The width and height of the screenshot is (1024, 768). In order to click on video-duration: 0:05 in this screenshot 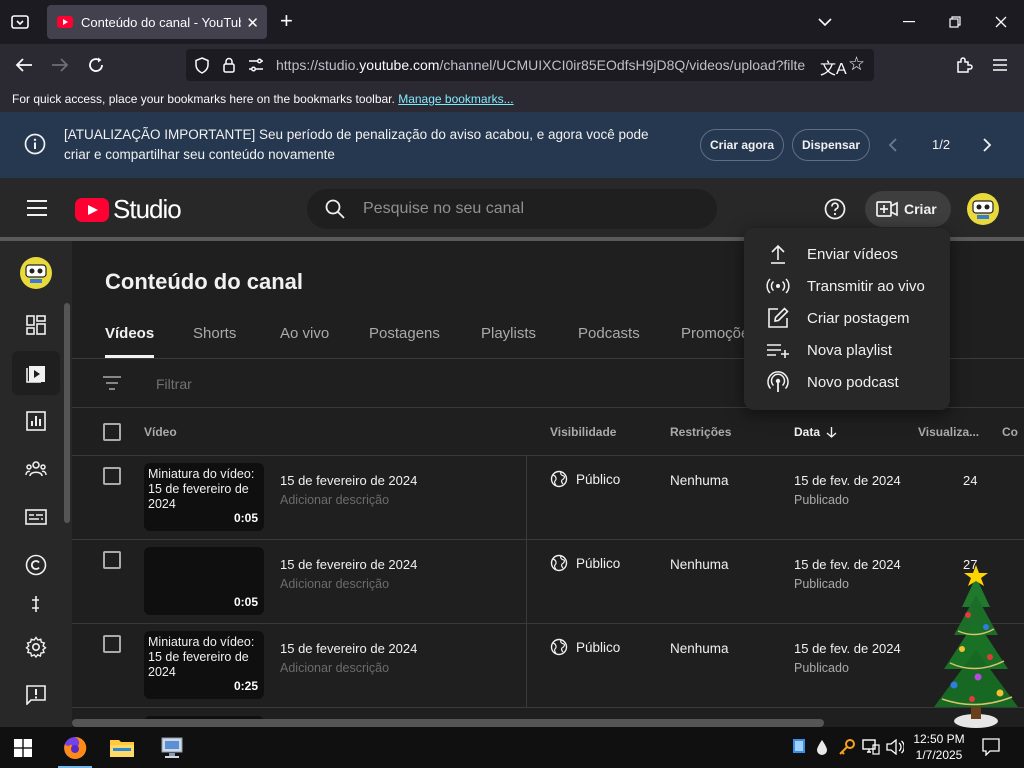, I will do `click(245, 518)`.